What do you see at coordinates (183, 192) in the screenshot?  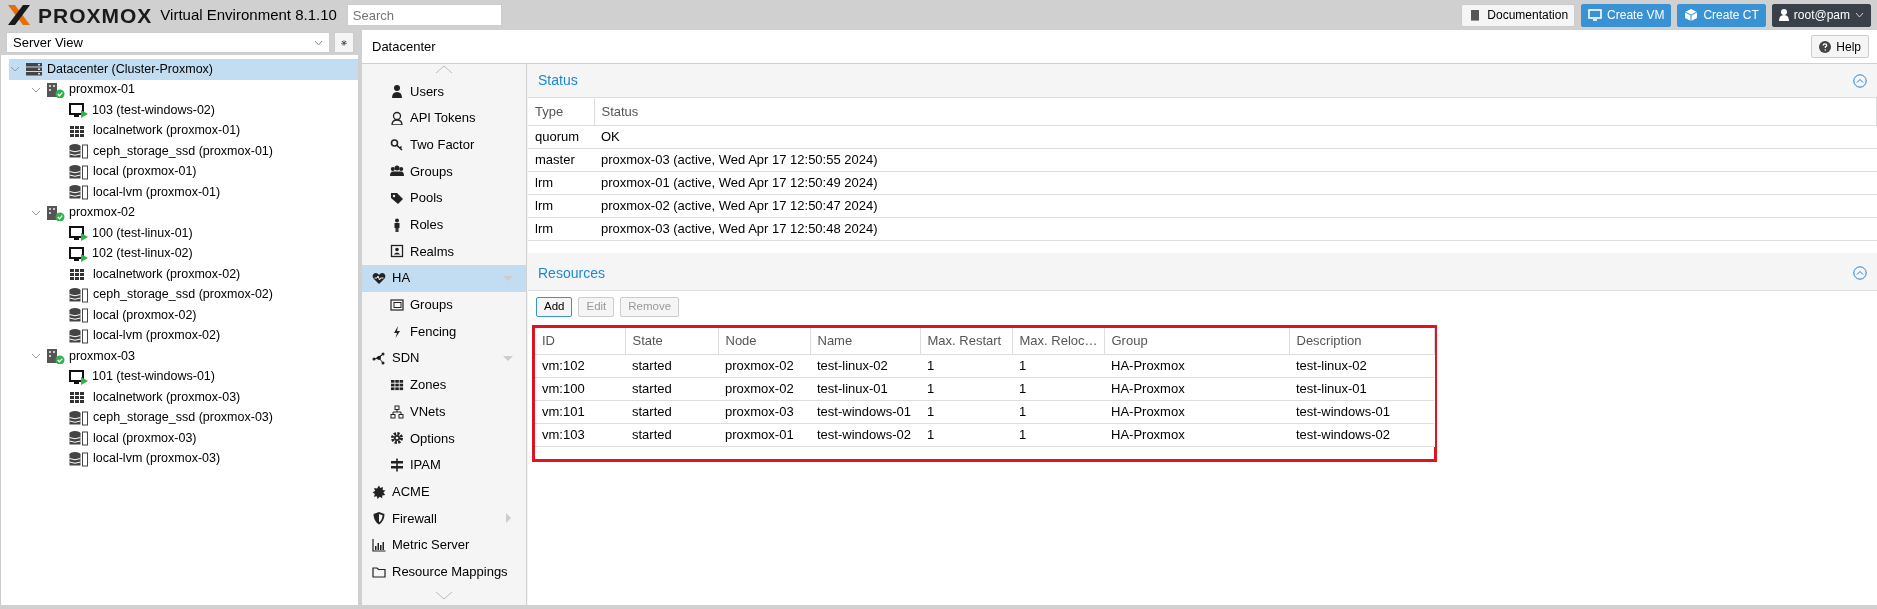 I see `tree-item: local-lvm (proxmox-01)` at bounding box center [183, 192].